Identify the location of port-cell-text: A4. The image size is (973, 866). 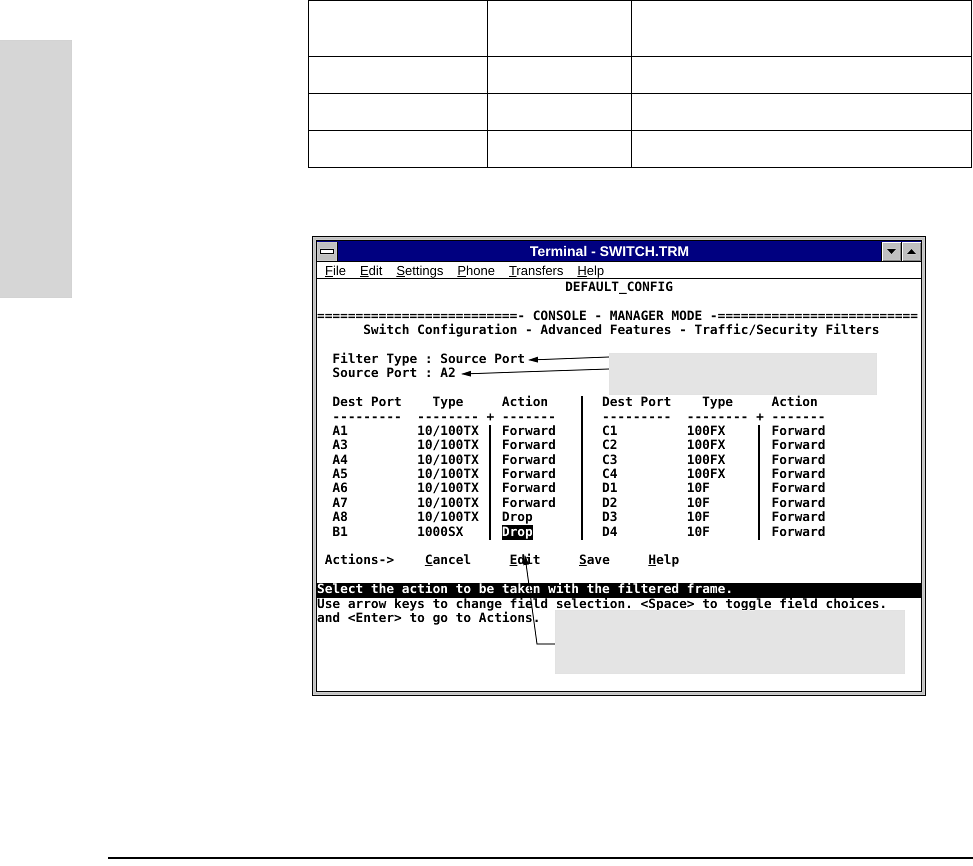
(340, 461).